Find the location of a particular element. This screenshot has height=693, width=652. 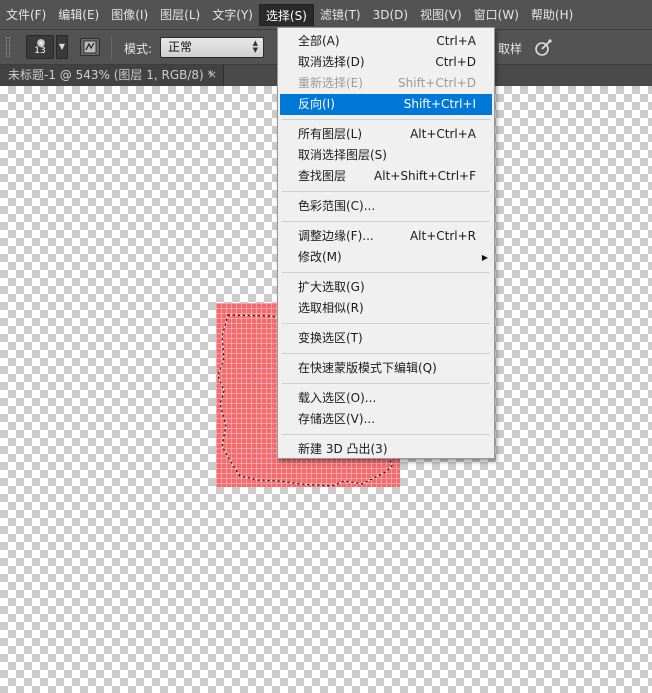

brush-preset-dropdown-arrow: ▼ is located at coordinates (62, 47).